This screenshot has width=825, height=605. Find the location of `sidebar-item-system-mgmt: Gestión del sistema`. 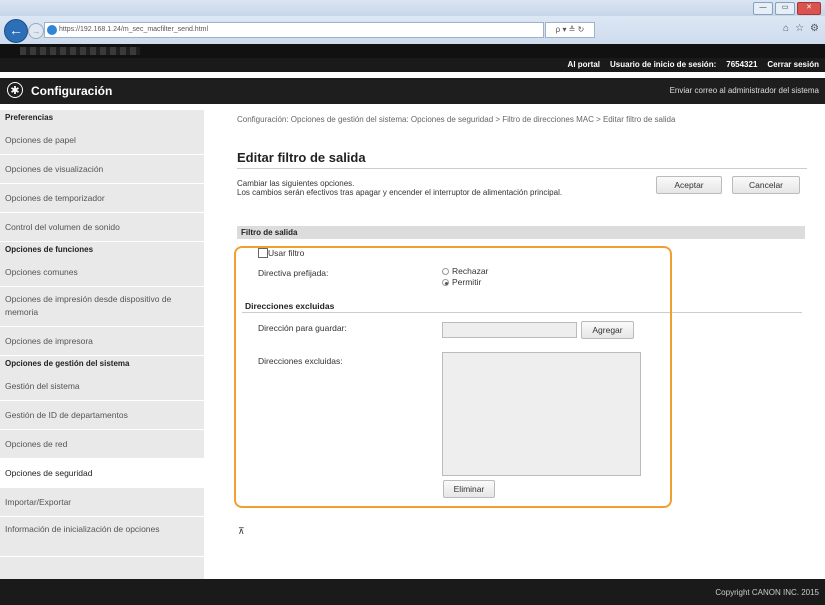

sidebar-item-system-mgmt: Gestión del sistema is located at coordinates (102, 386).